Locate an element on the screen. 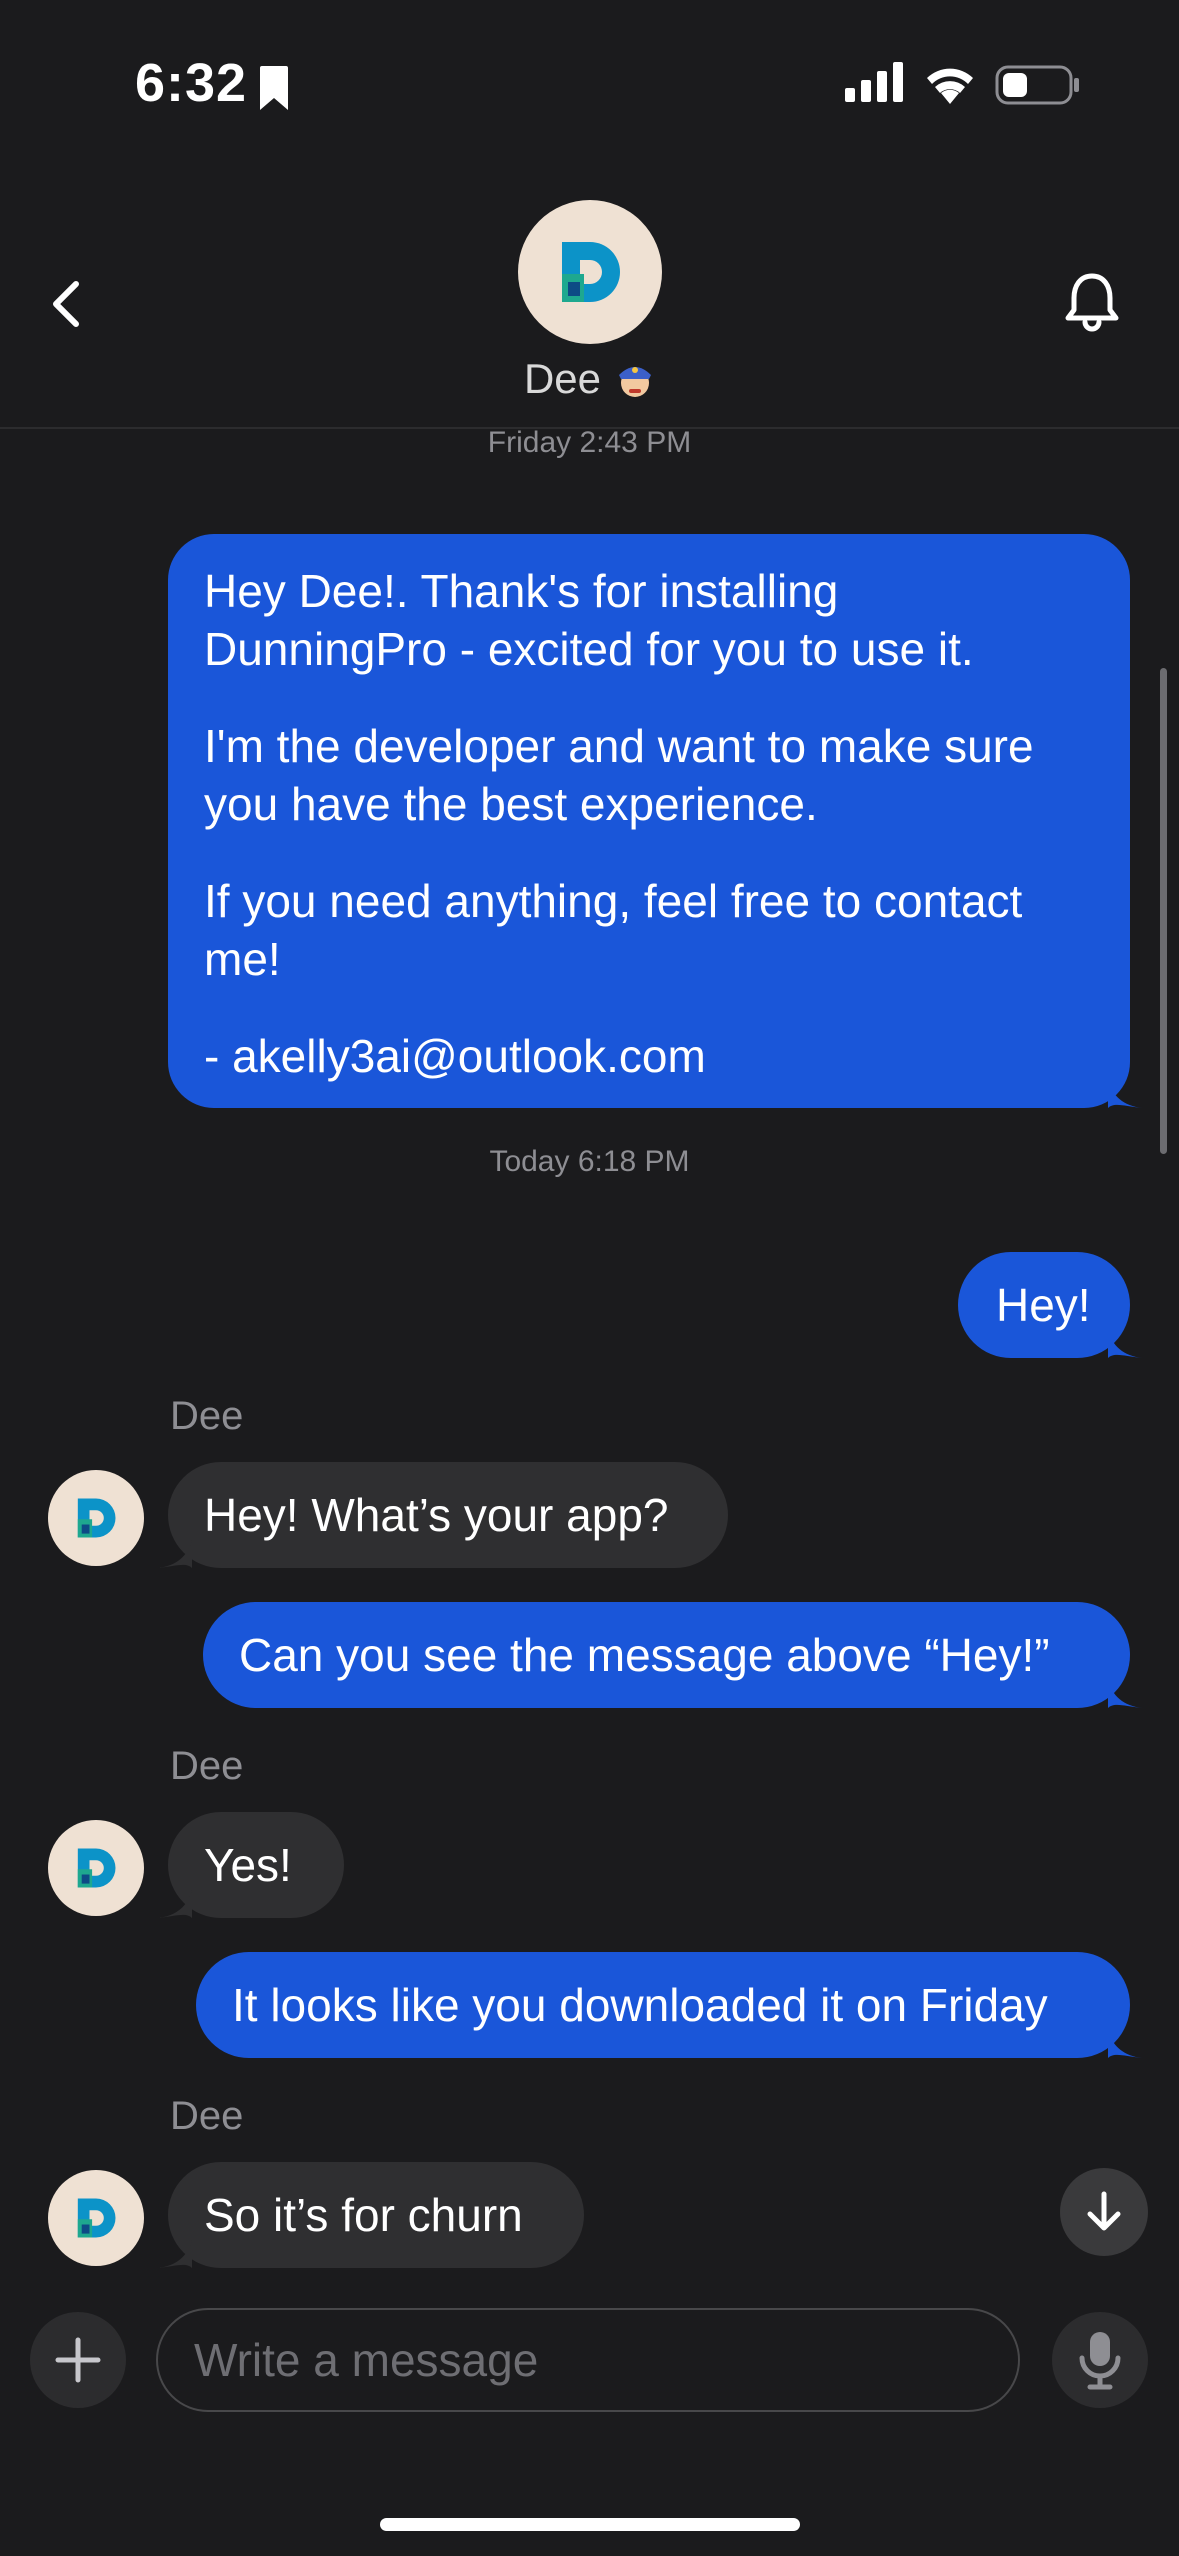  cellular-signal-icon is located at coordinates (874, 82).